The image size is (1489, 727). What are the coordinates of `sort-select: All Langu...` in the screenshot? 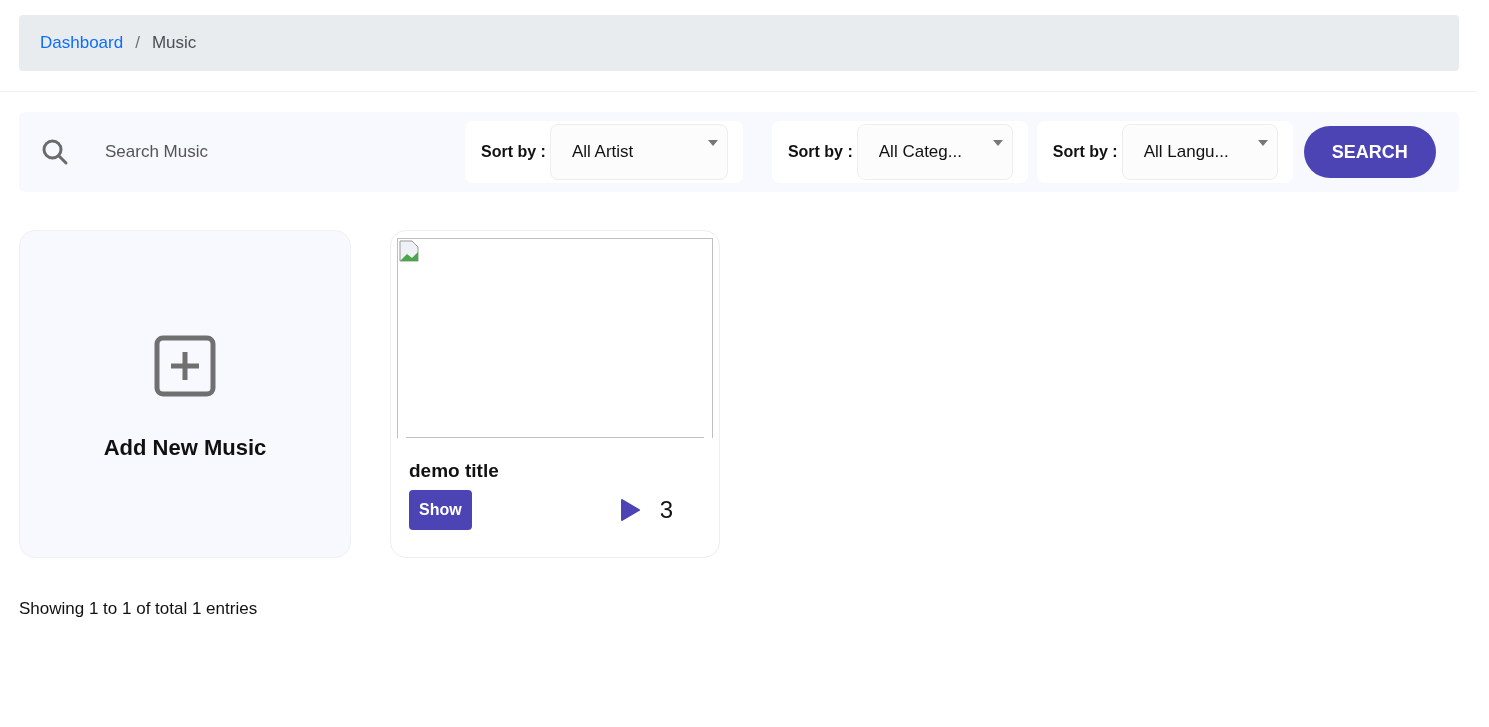 It's located at (1199, 152).